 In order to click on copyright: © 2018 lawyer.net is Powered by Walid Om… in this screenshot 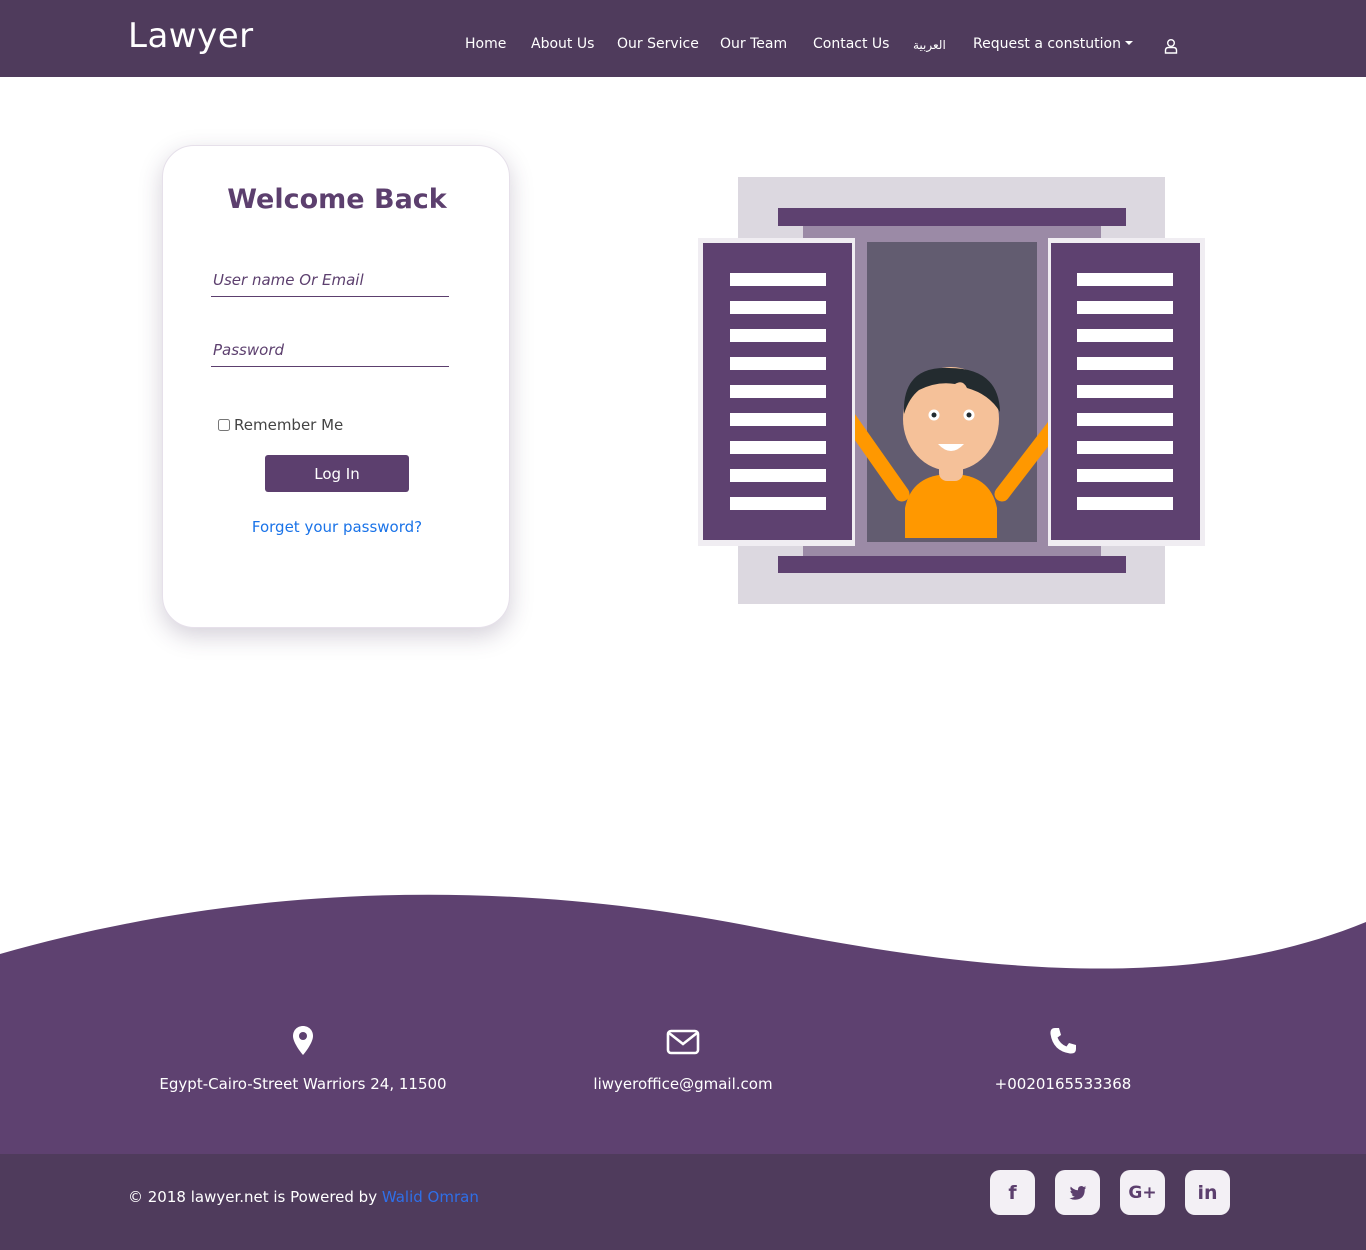, I will do `click(303, 1197)`.